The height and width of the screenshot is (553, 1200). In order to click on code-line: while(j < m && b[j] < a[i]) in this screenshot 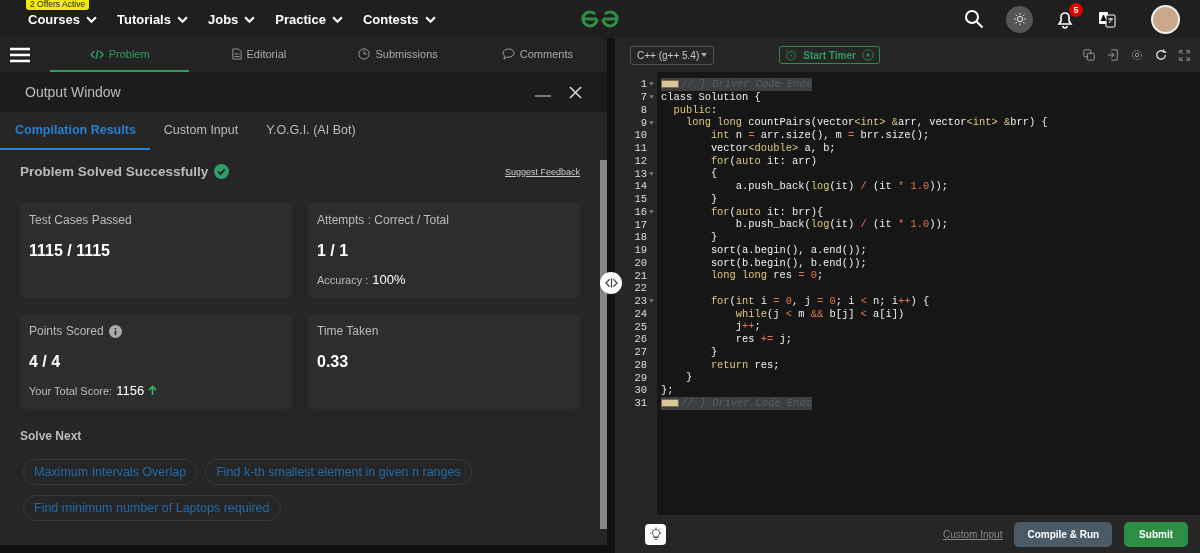, I will do `click(819, 313)`.